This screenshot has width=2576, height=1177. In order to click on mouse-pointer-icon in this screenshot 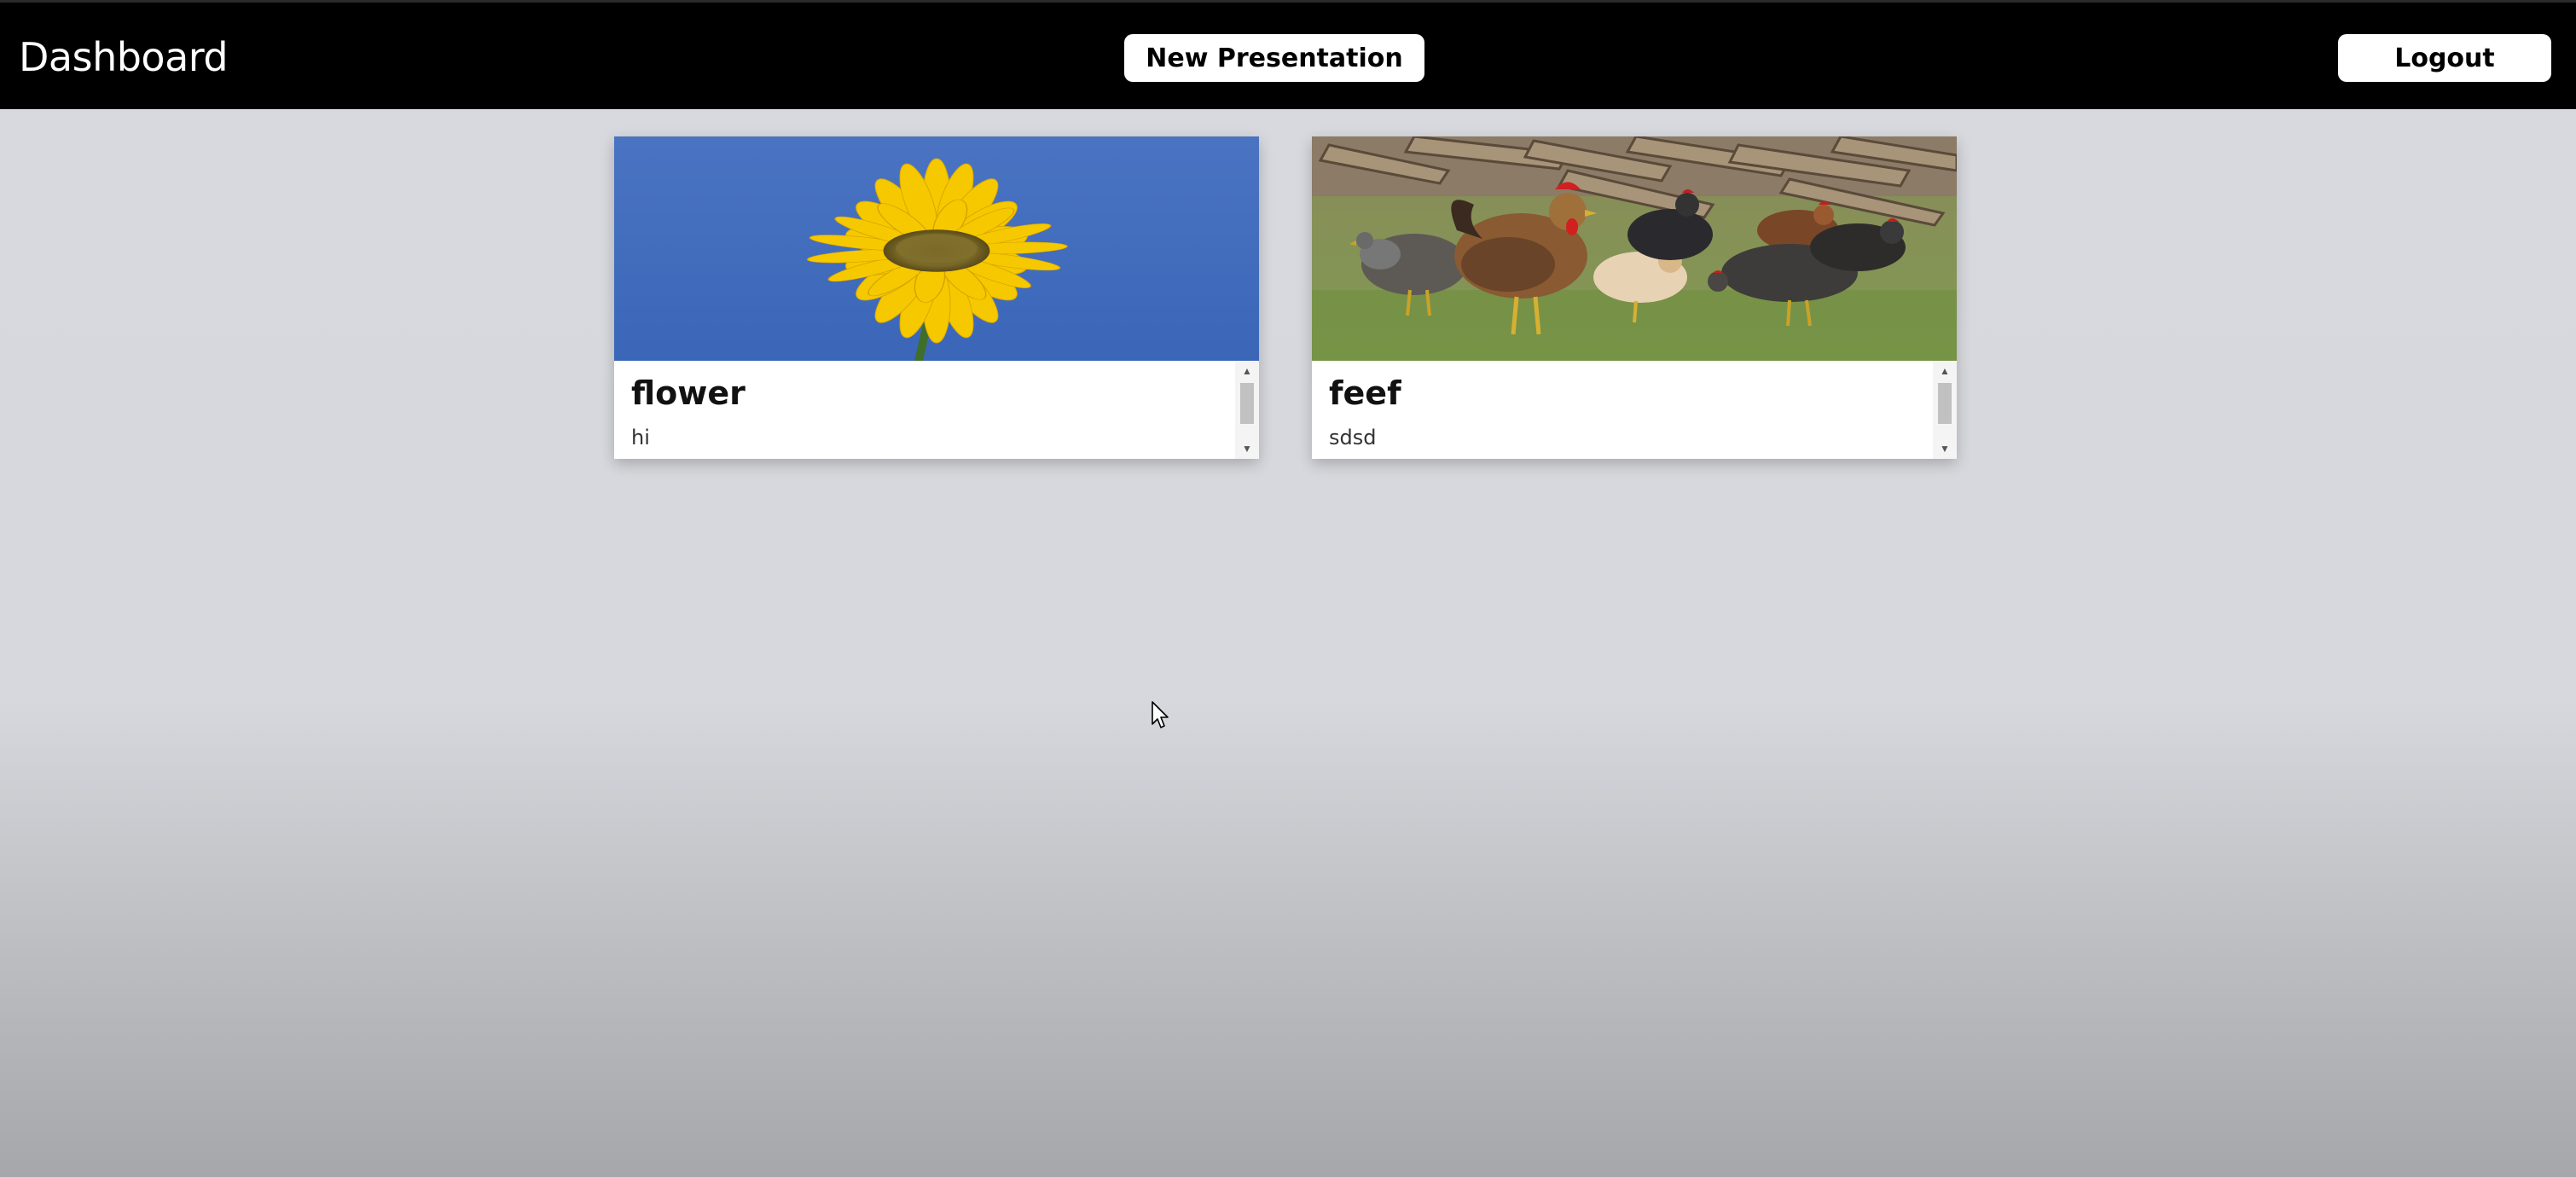, I will do `click(1160, 714)`.